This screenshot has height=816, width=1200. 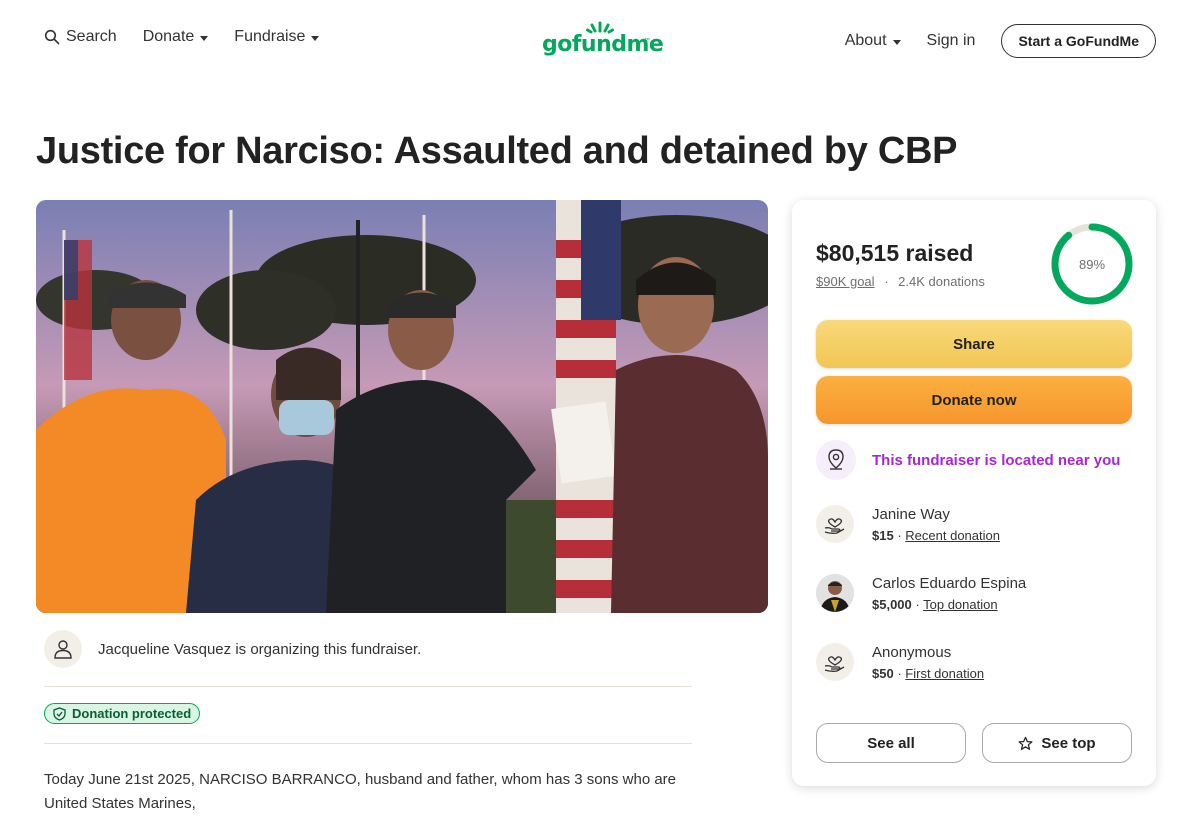 What do you see at coordinates (912, 652) in the screenshot?
I see `donor-name: Anonymous` at bounding box center [912, 652].